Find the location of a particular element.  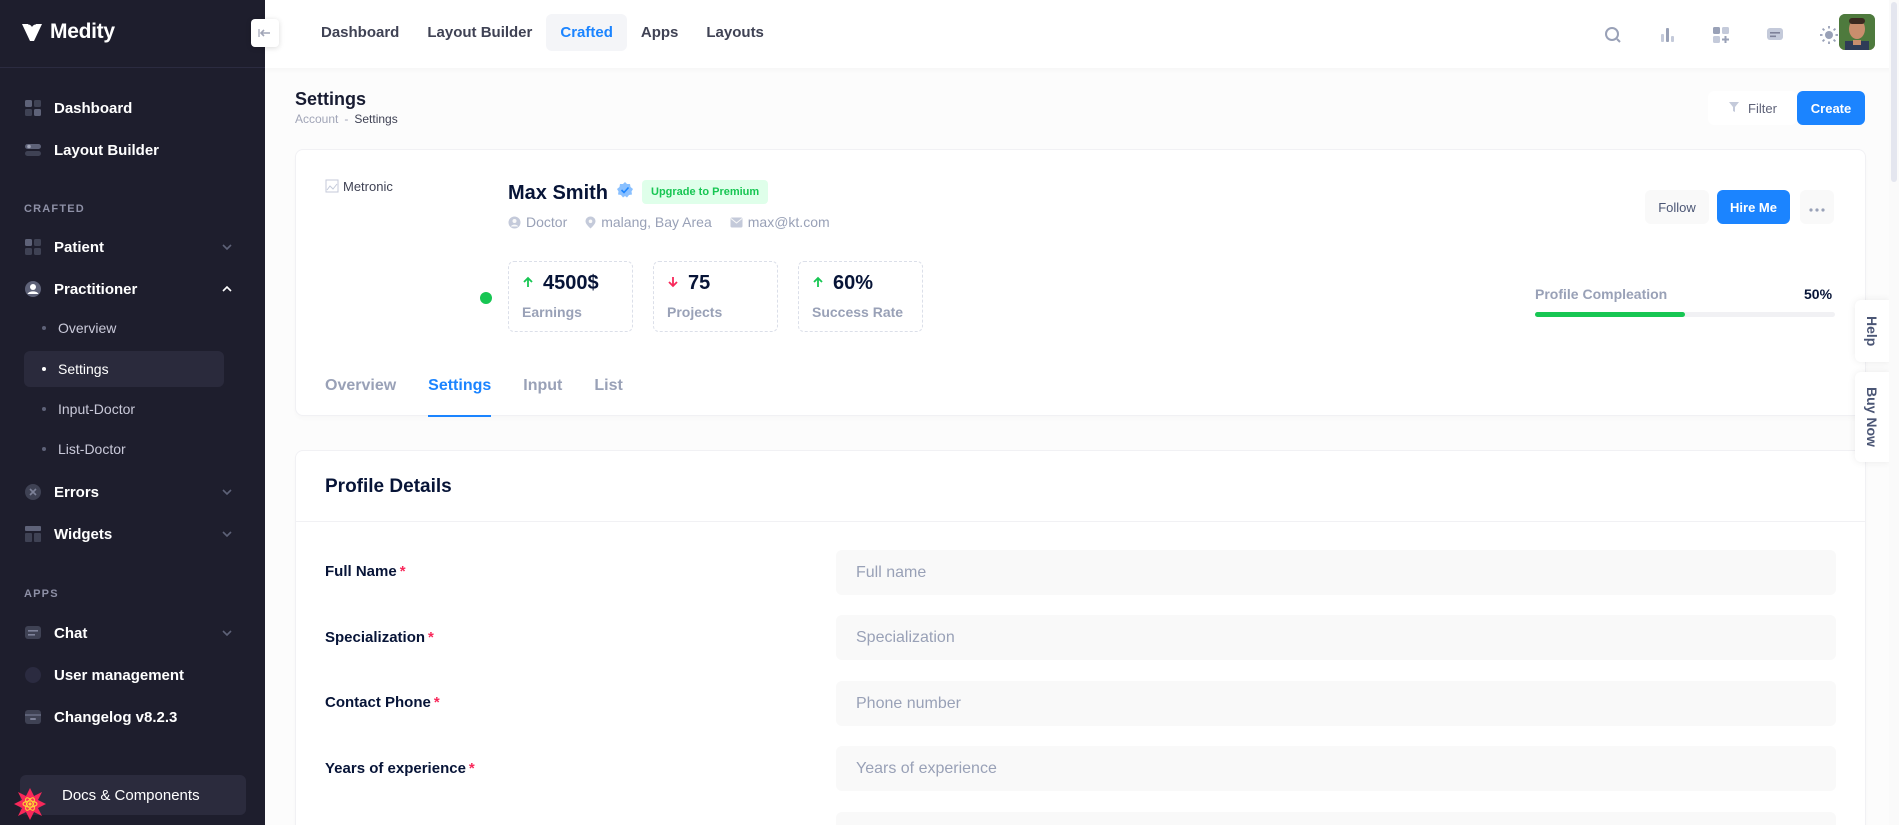

arrow-down-icon is located at coordinates (673, 283).